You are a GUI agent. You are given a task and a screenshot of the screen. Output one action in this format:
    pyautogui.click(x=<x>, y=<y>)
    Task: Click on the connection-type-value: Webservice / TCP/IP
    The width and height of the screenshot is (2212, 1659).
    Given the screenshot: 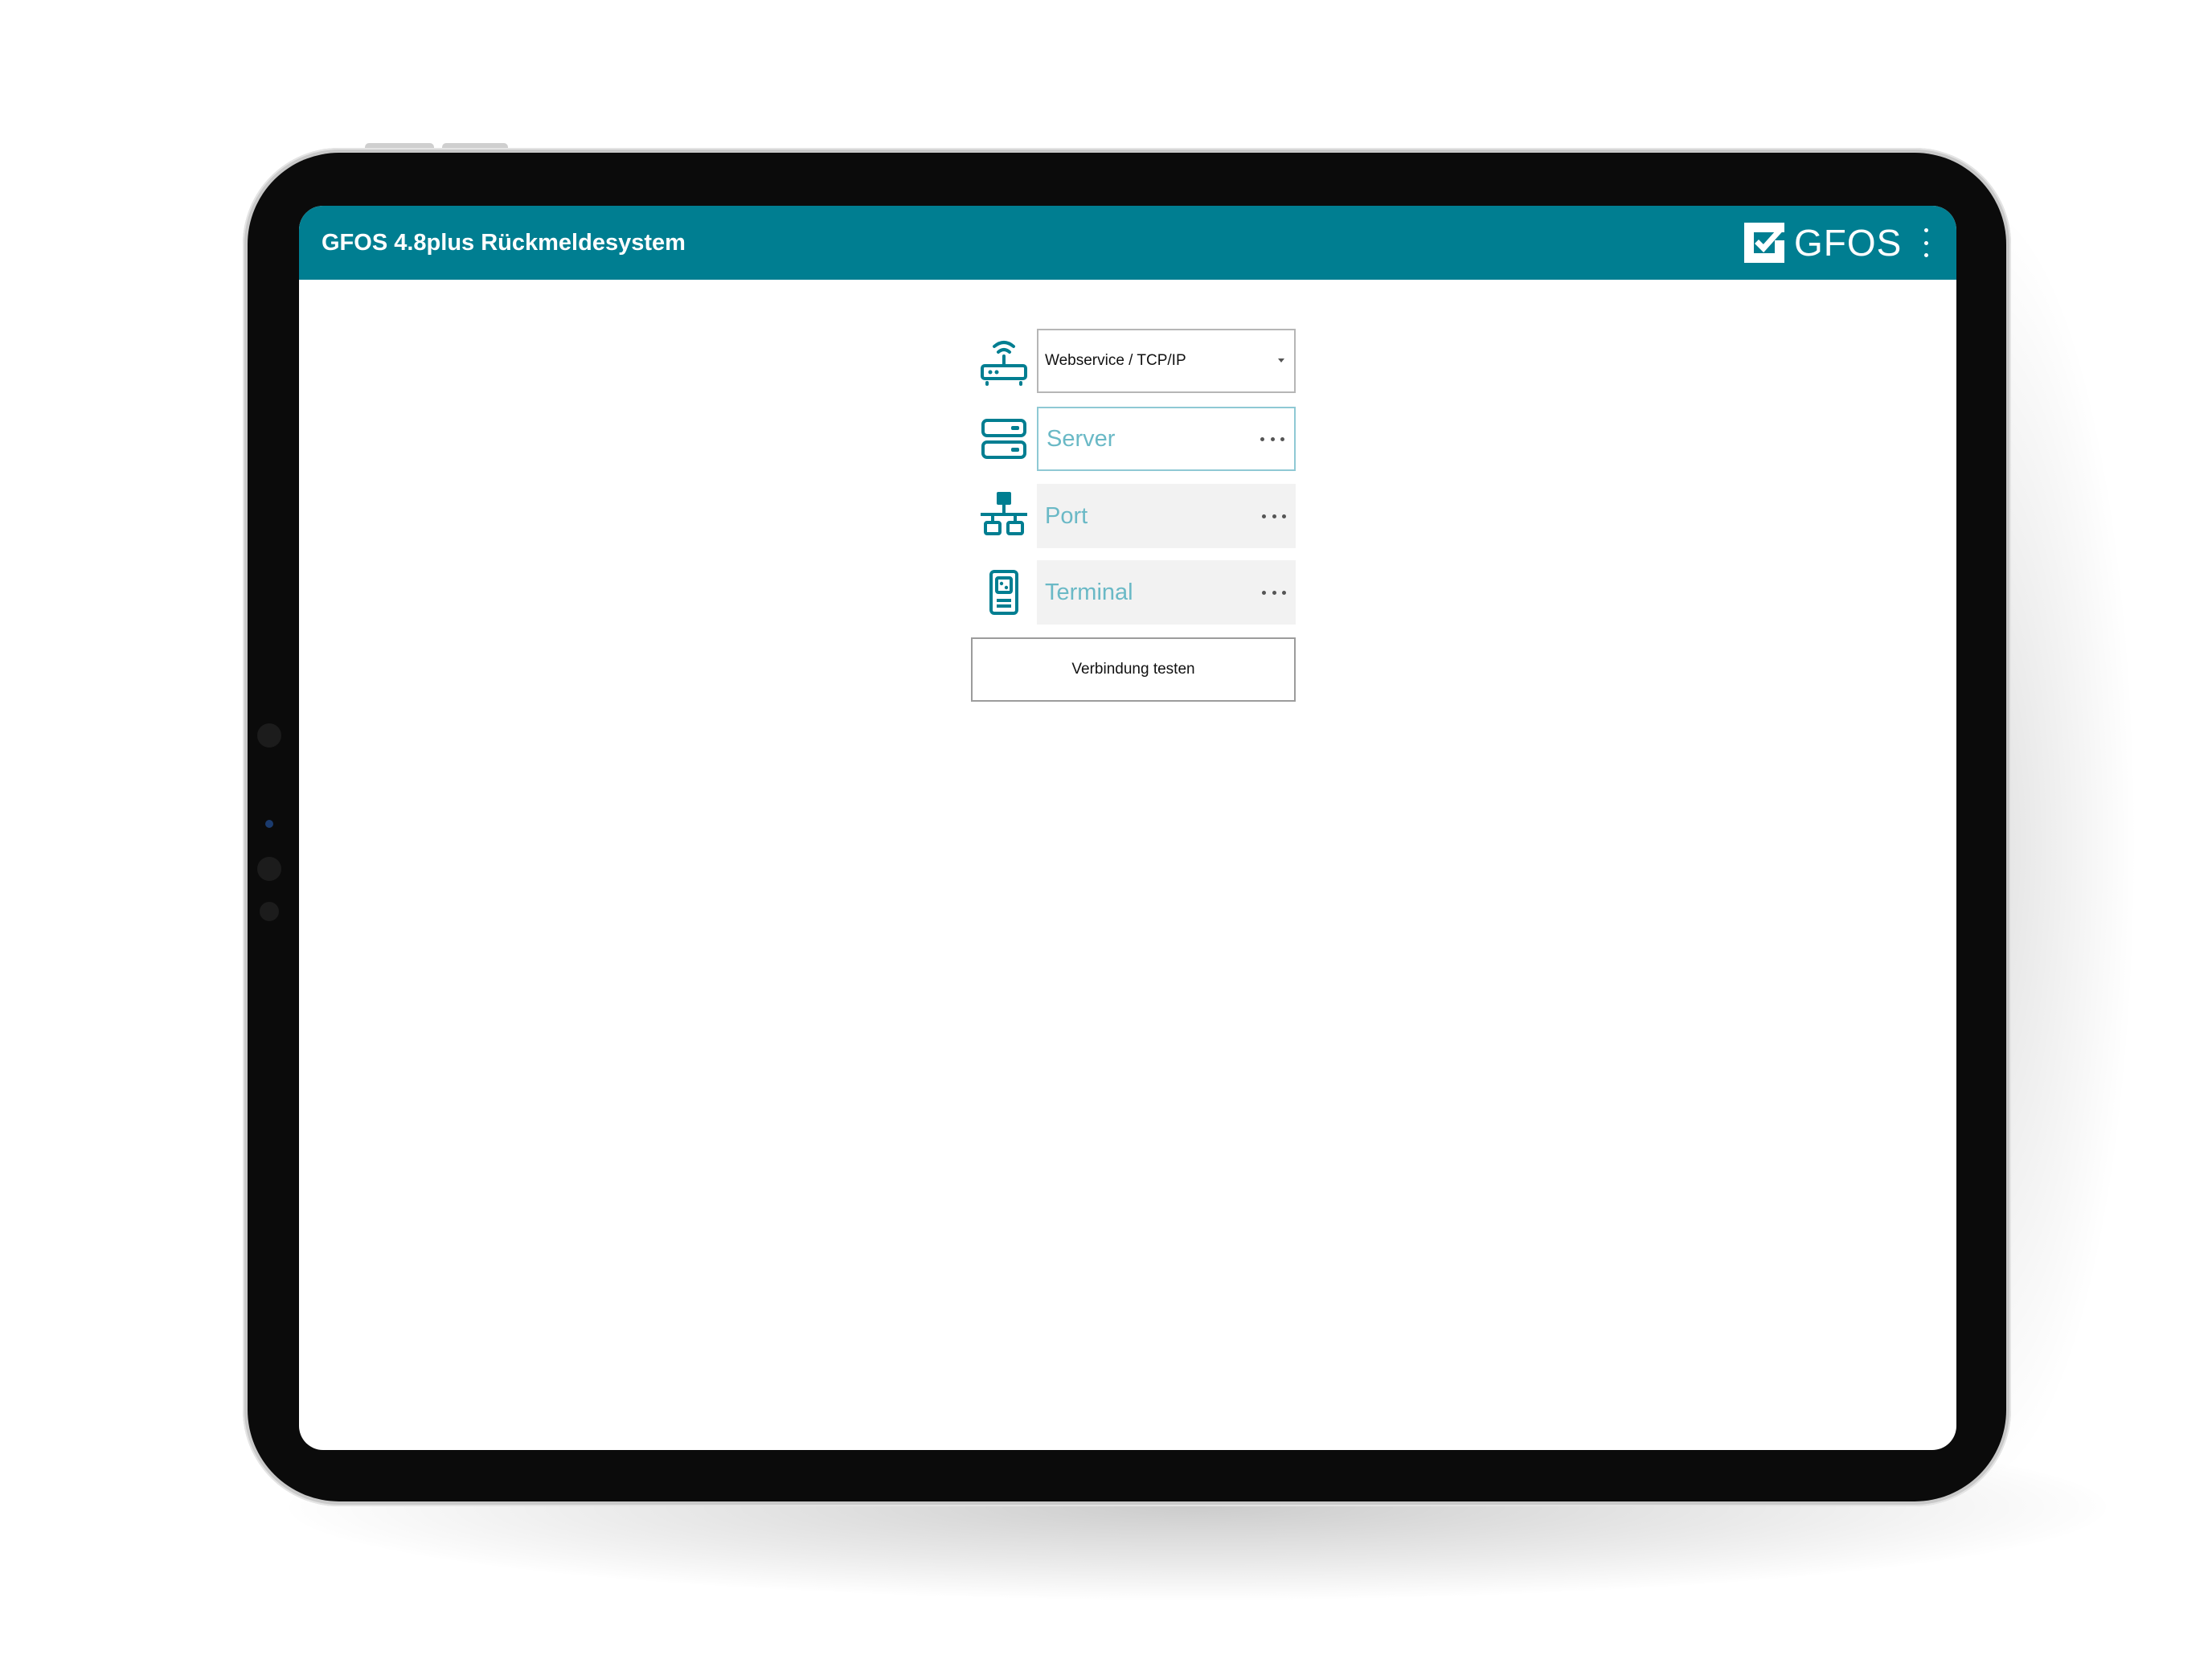 What is the action you would take?
    pyautogui.click(x=1115, y=360)
    